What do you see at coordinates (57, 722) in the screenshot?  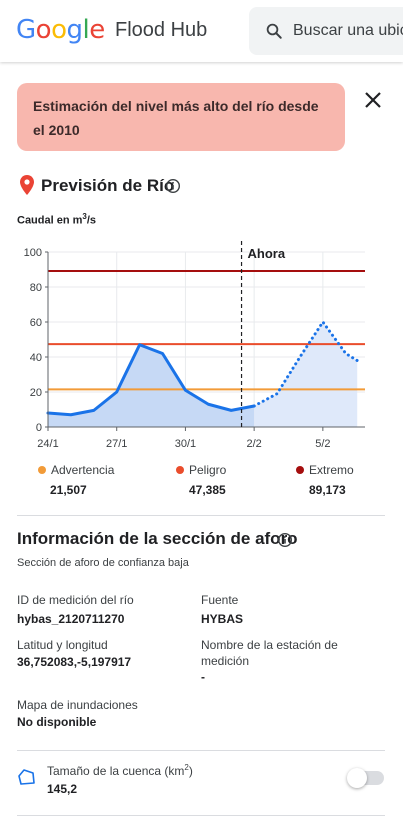 I see `flood-map-value: No disponible` at bounding box center [57, 722].